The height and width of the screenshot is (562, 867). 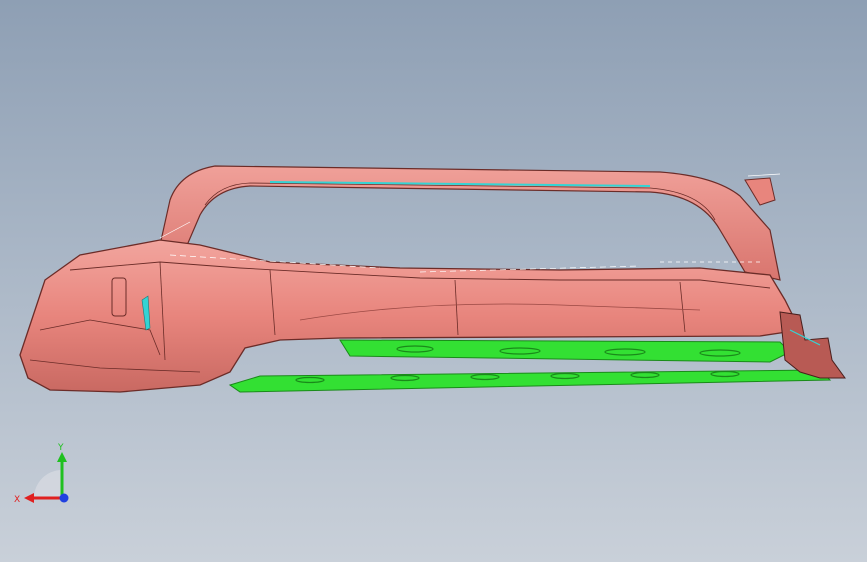 What do you see at coordinates (60, 448) in the screenshot?
I see `y-axis-label: Y` at bounding box center [60, 448].